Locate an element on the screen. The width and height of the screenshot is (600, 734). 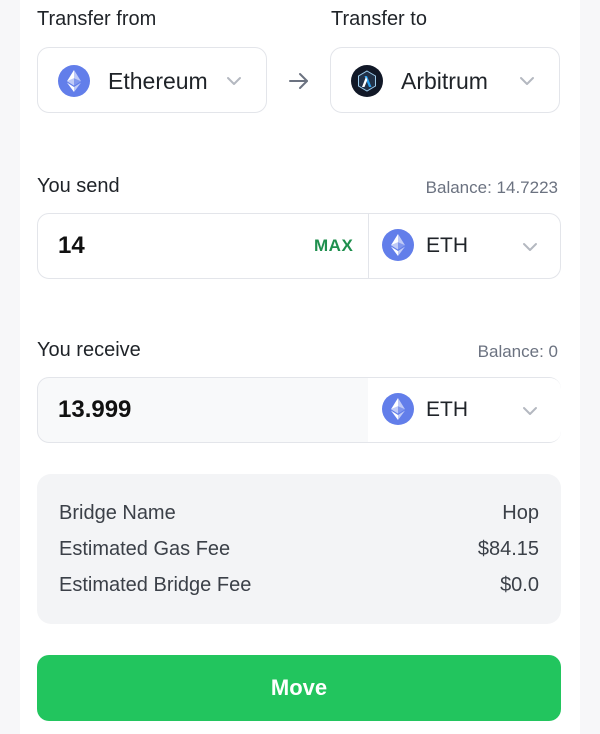
you-send-label: You send is located at coordinates (78, 186).